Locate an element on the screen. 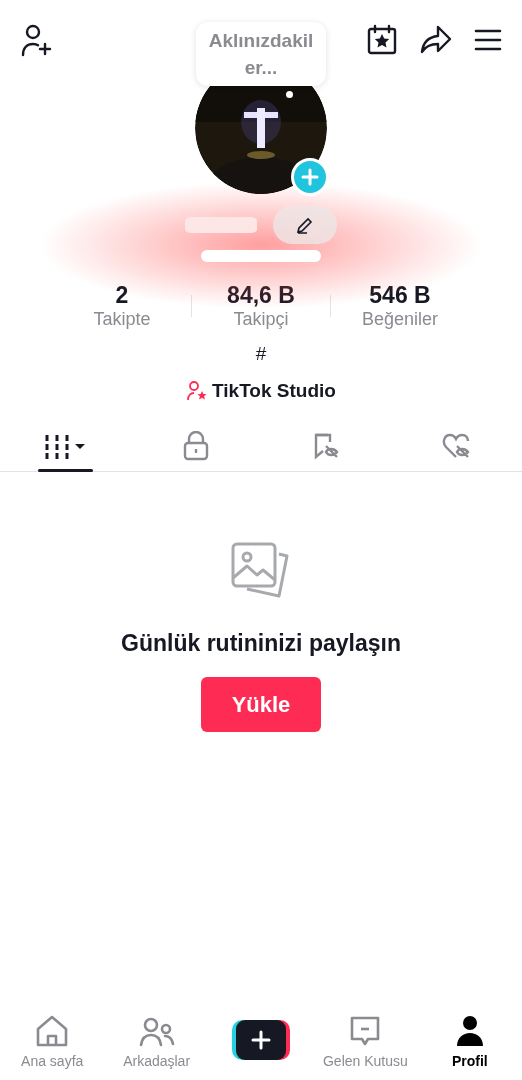 Image resolution: width=522 pixels, height=1080 pixels. add-photo-button is located at coordinates (310, 177).